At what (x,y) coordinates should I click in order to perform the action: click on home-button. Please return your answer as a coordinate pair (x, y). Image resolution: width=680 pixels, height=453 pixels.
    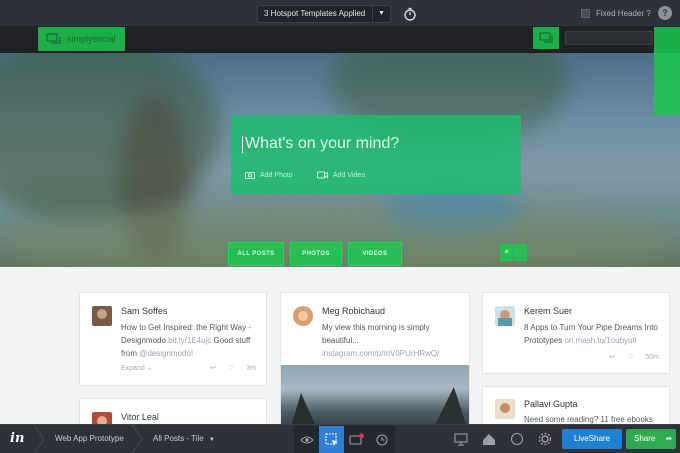
    Looking at the image, I should click on (489, 439).